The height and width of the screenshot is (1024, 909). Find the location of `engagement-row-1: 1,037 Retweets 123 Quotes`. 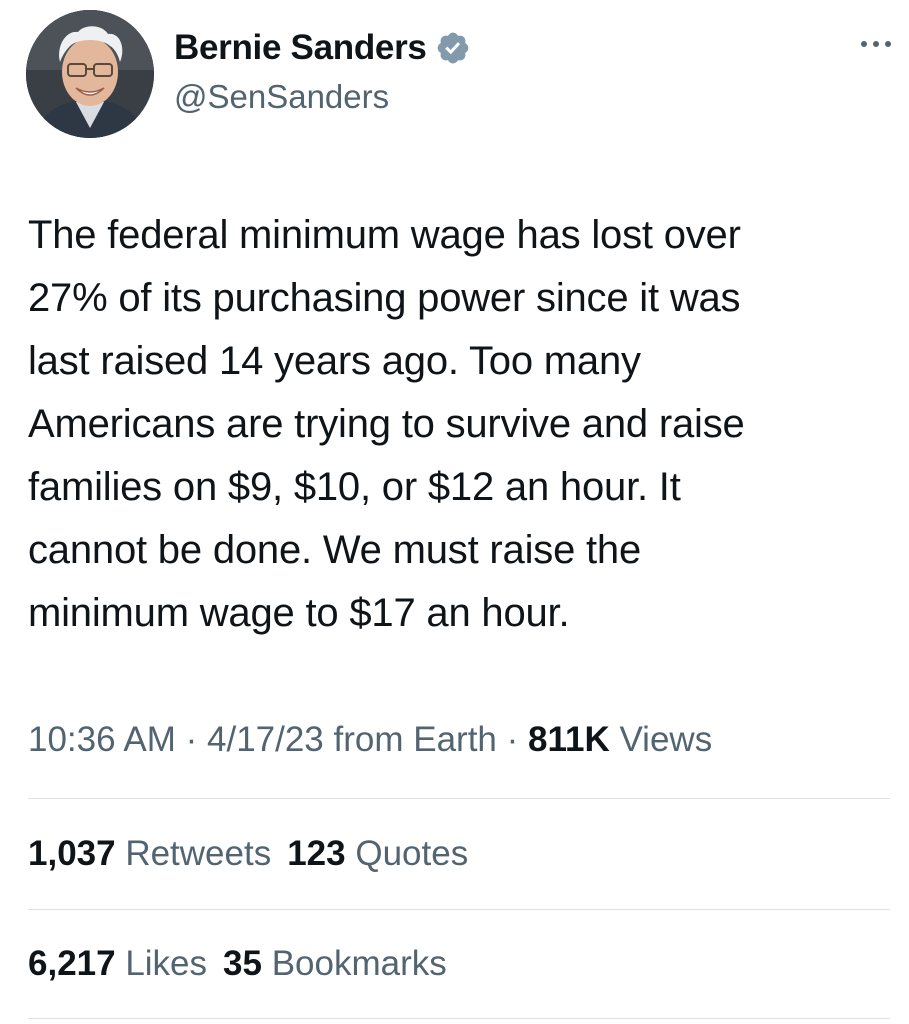

engagement-row-1: 1,037 Retweets 123 Quotes is located at coordinates (256, 854).